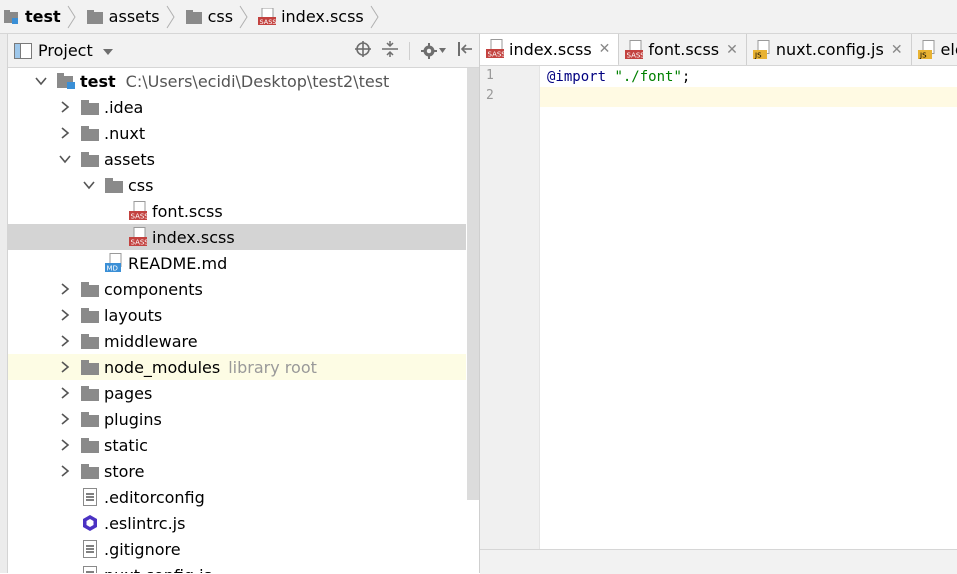 This screenshot has width=957, height=574. I want to click on tree-item-label: pages, so click(128, 393).